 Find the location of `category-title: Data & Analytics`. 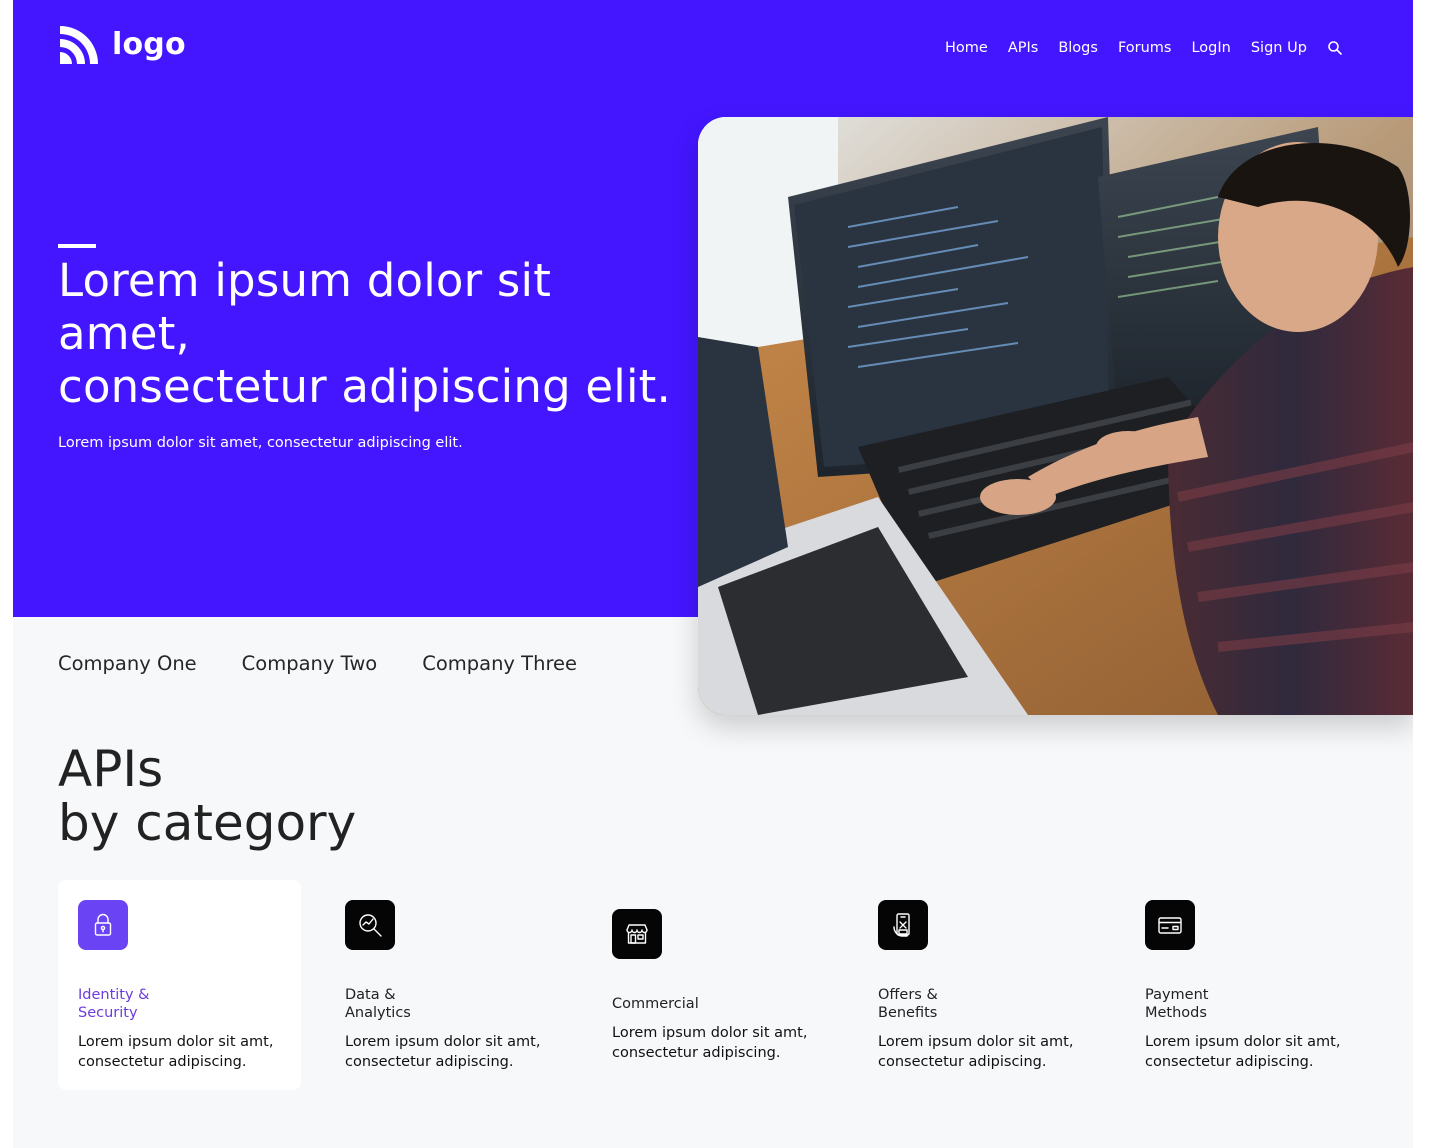

category-title: Data & Analytics is located at coordinates (378, 1004).